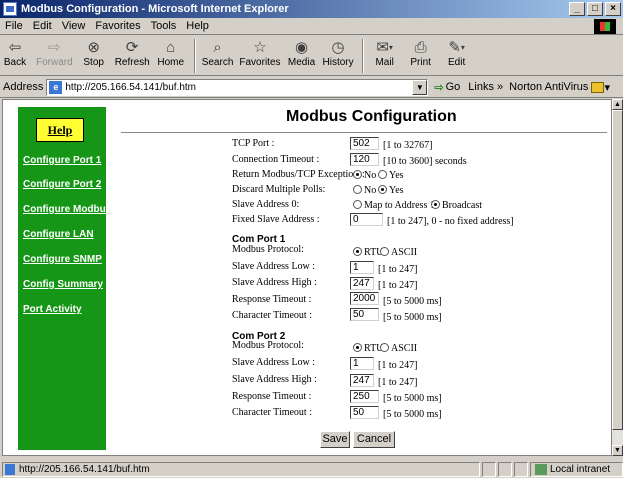 Image resolution: width=623 pixels, height=478 pixels. What do you see at coordinates (132, 47) in the screenshot?
I see `refresh-icon: ⟳` at bounding box center [132, 47].